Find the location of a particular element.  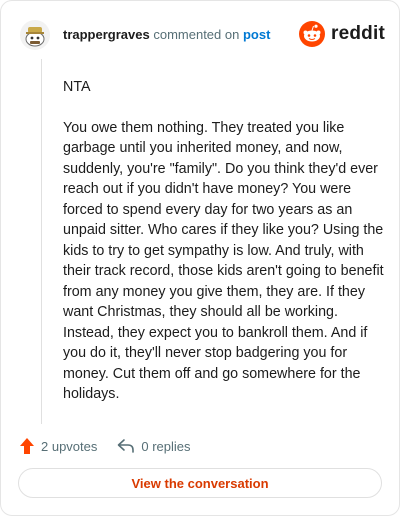

user-avatar-icon is located at coordinates (35, 35).